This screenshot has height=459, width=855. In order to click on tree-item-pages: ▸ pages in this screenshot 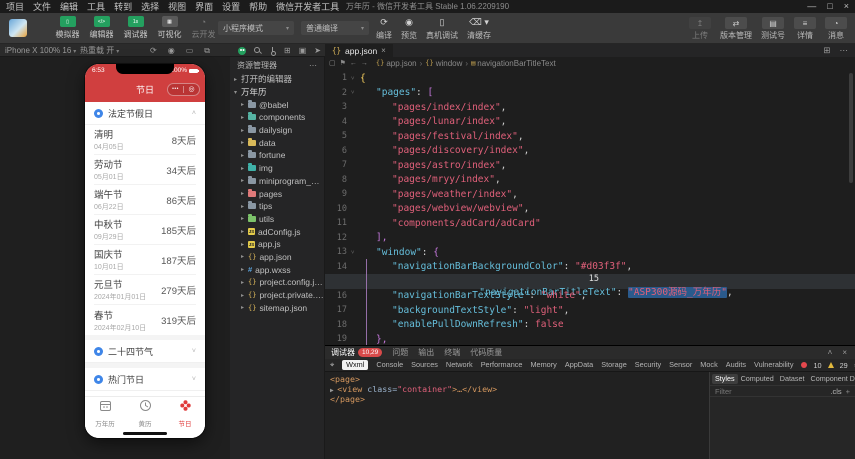, I will do `click(277, 193)`.